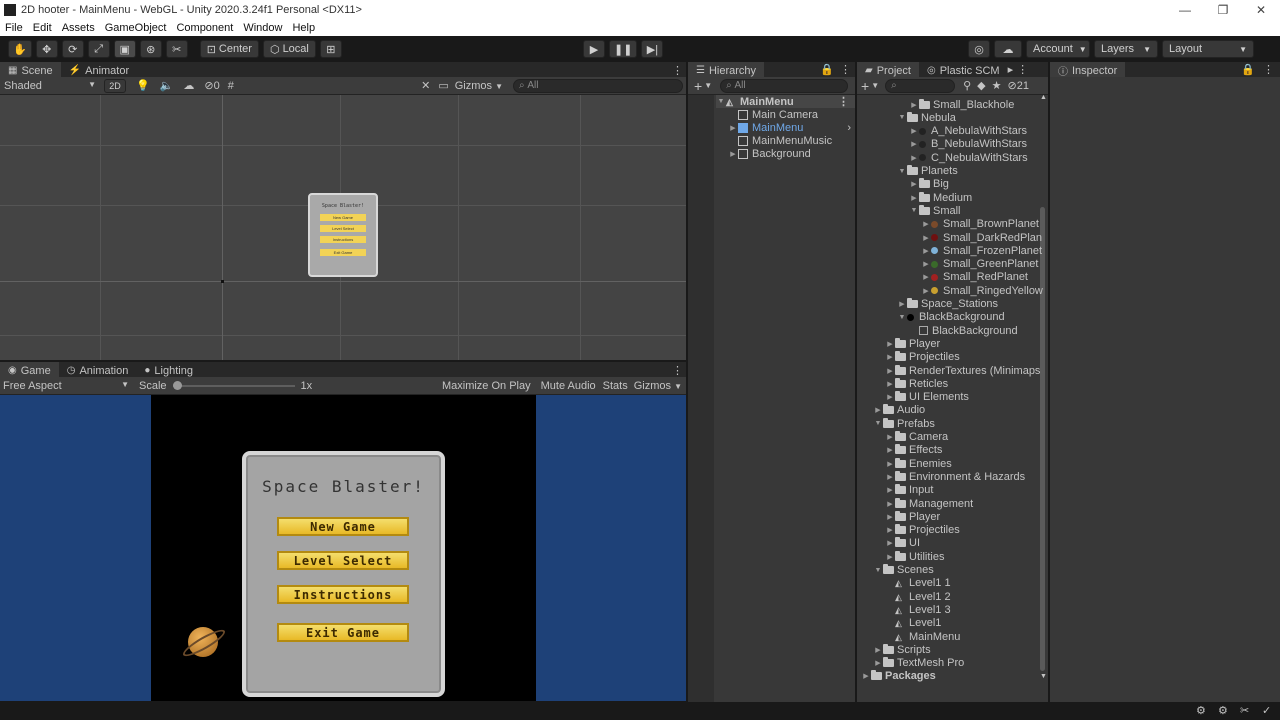 This screenshot has width=1280, height=720. I want to click on pivot-local-button: ⬡ Local, so click(289, 49).